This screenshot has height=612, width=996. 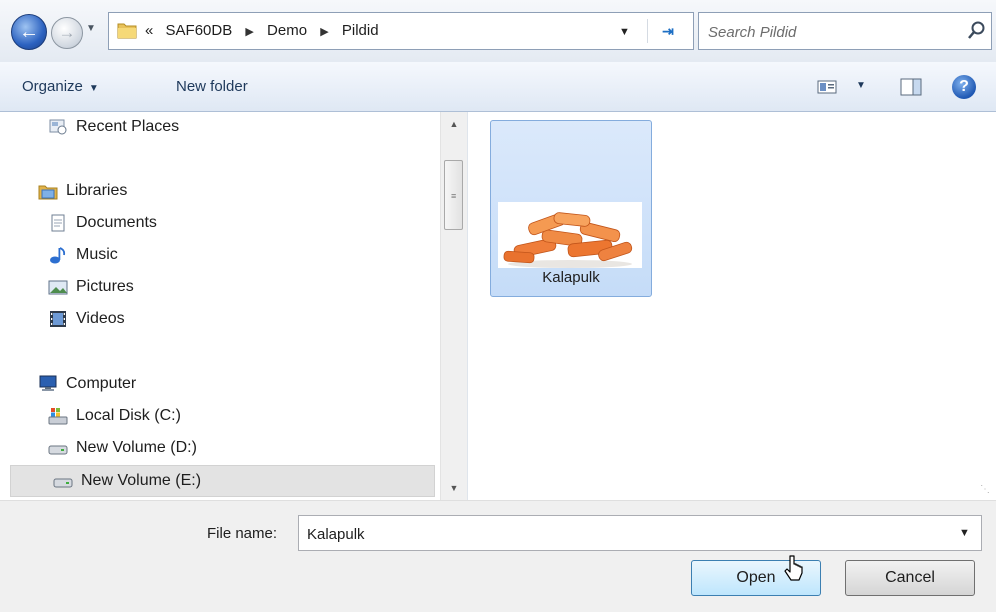 I want to click on address-history-dropdown-icon: ▼, so click(x=624, y=32).